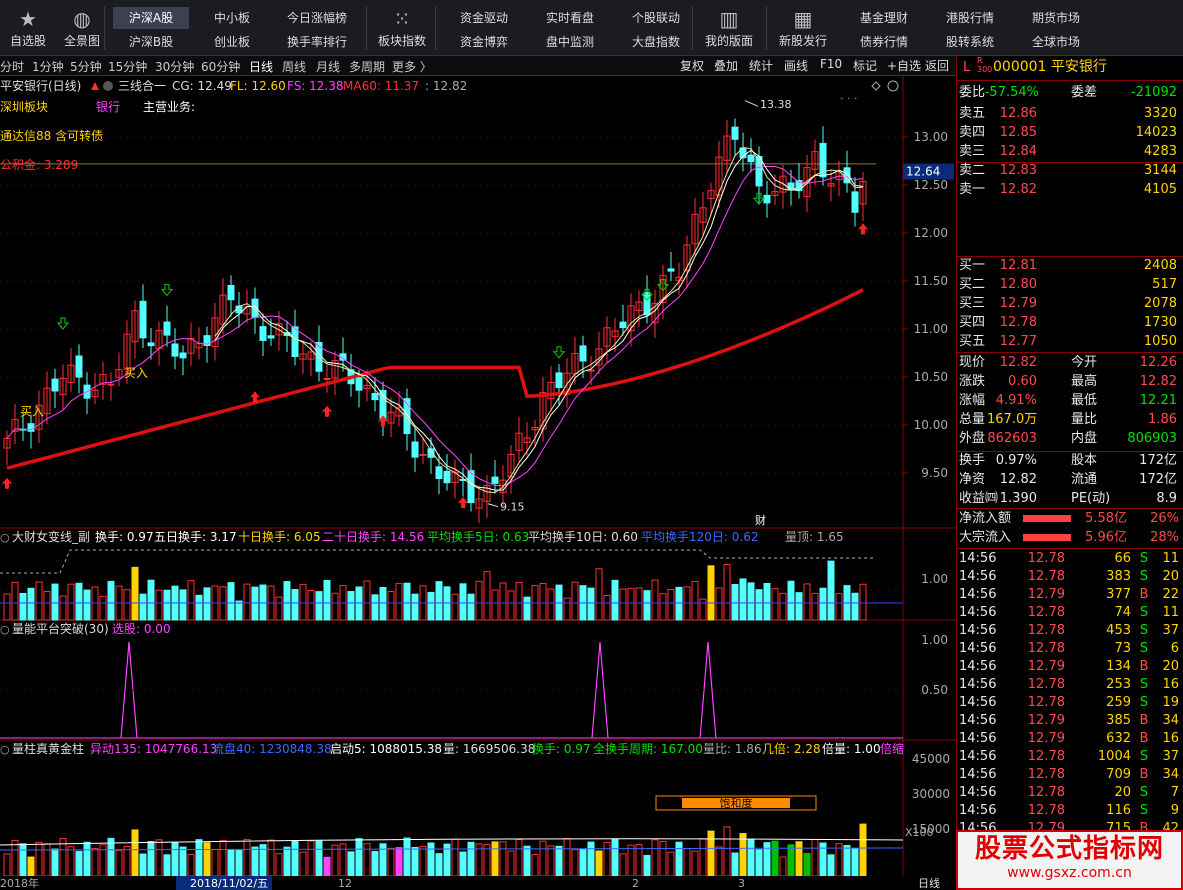  Describe the element at coordinates (570, 42) in the screenshot. I see `toolbar-link: 盘中监测` at that location.